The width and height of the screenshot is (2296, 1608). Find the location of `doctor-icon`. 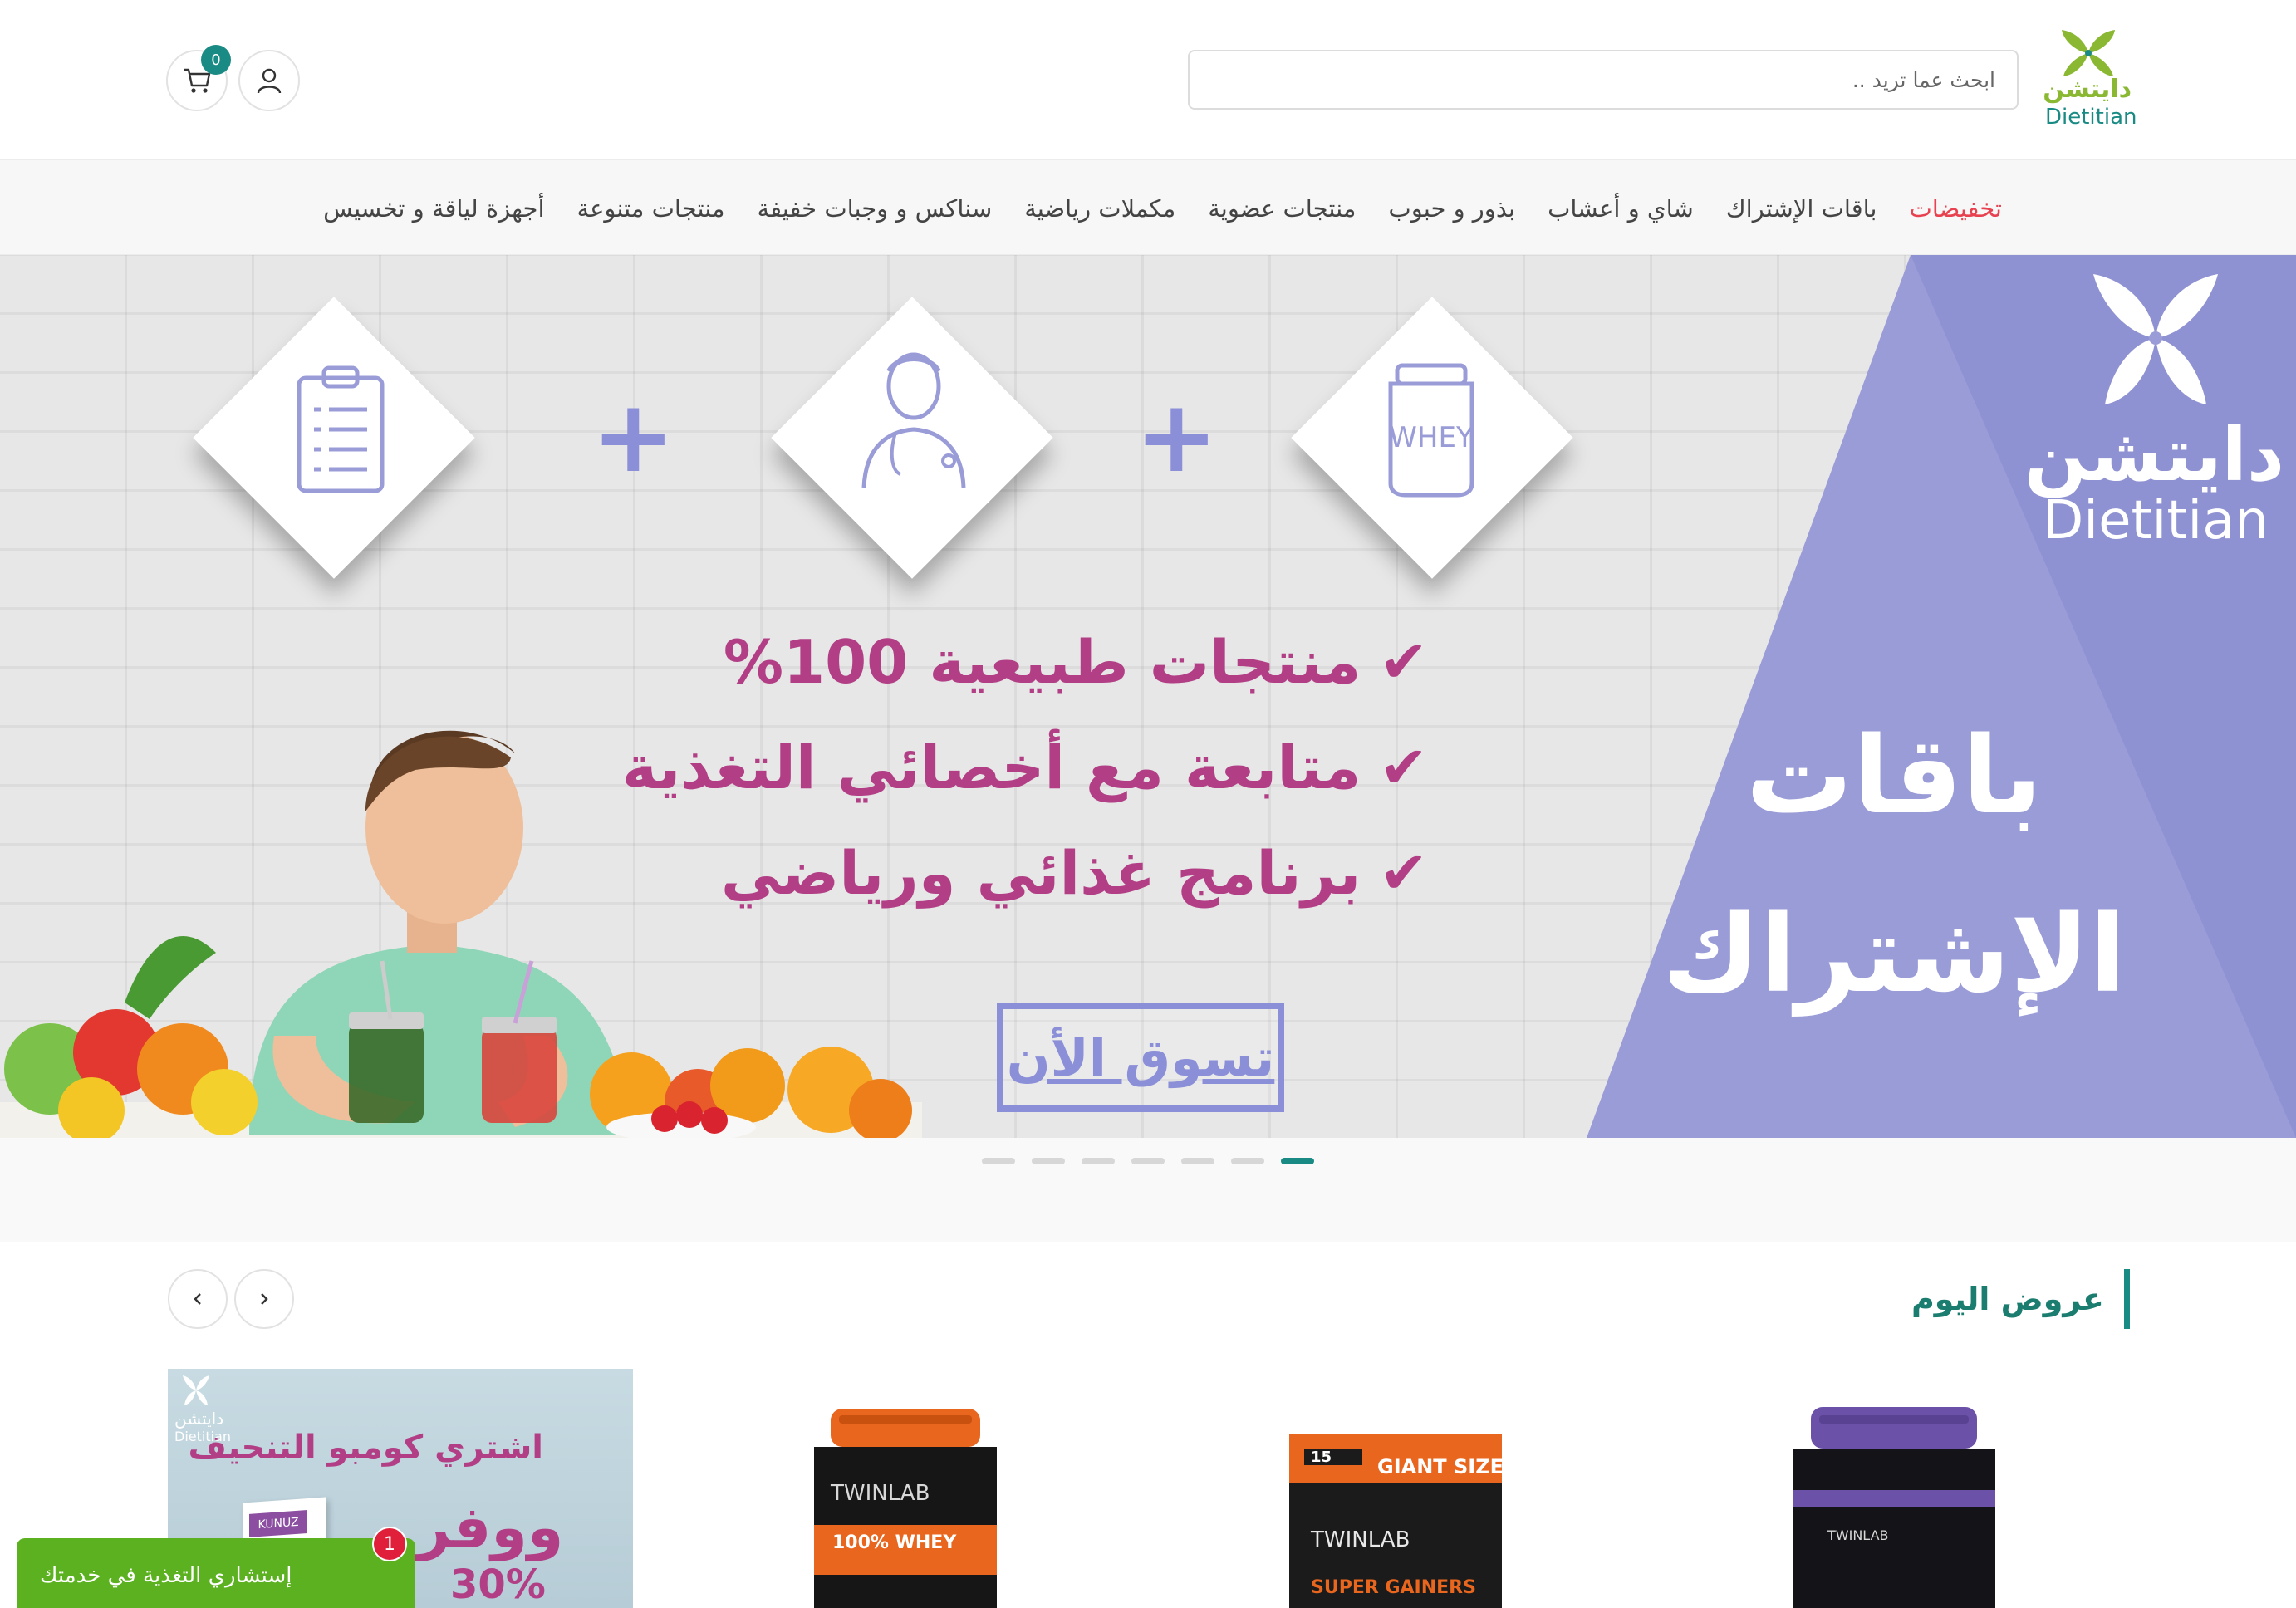

doctor-icon is located at coordinates (914, 420).